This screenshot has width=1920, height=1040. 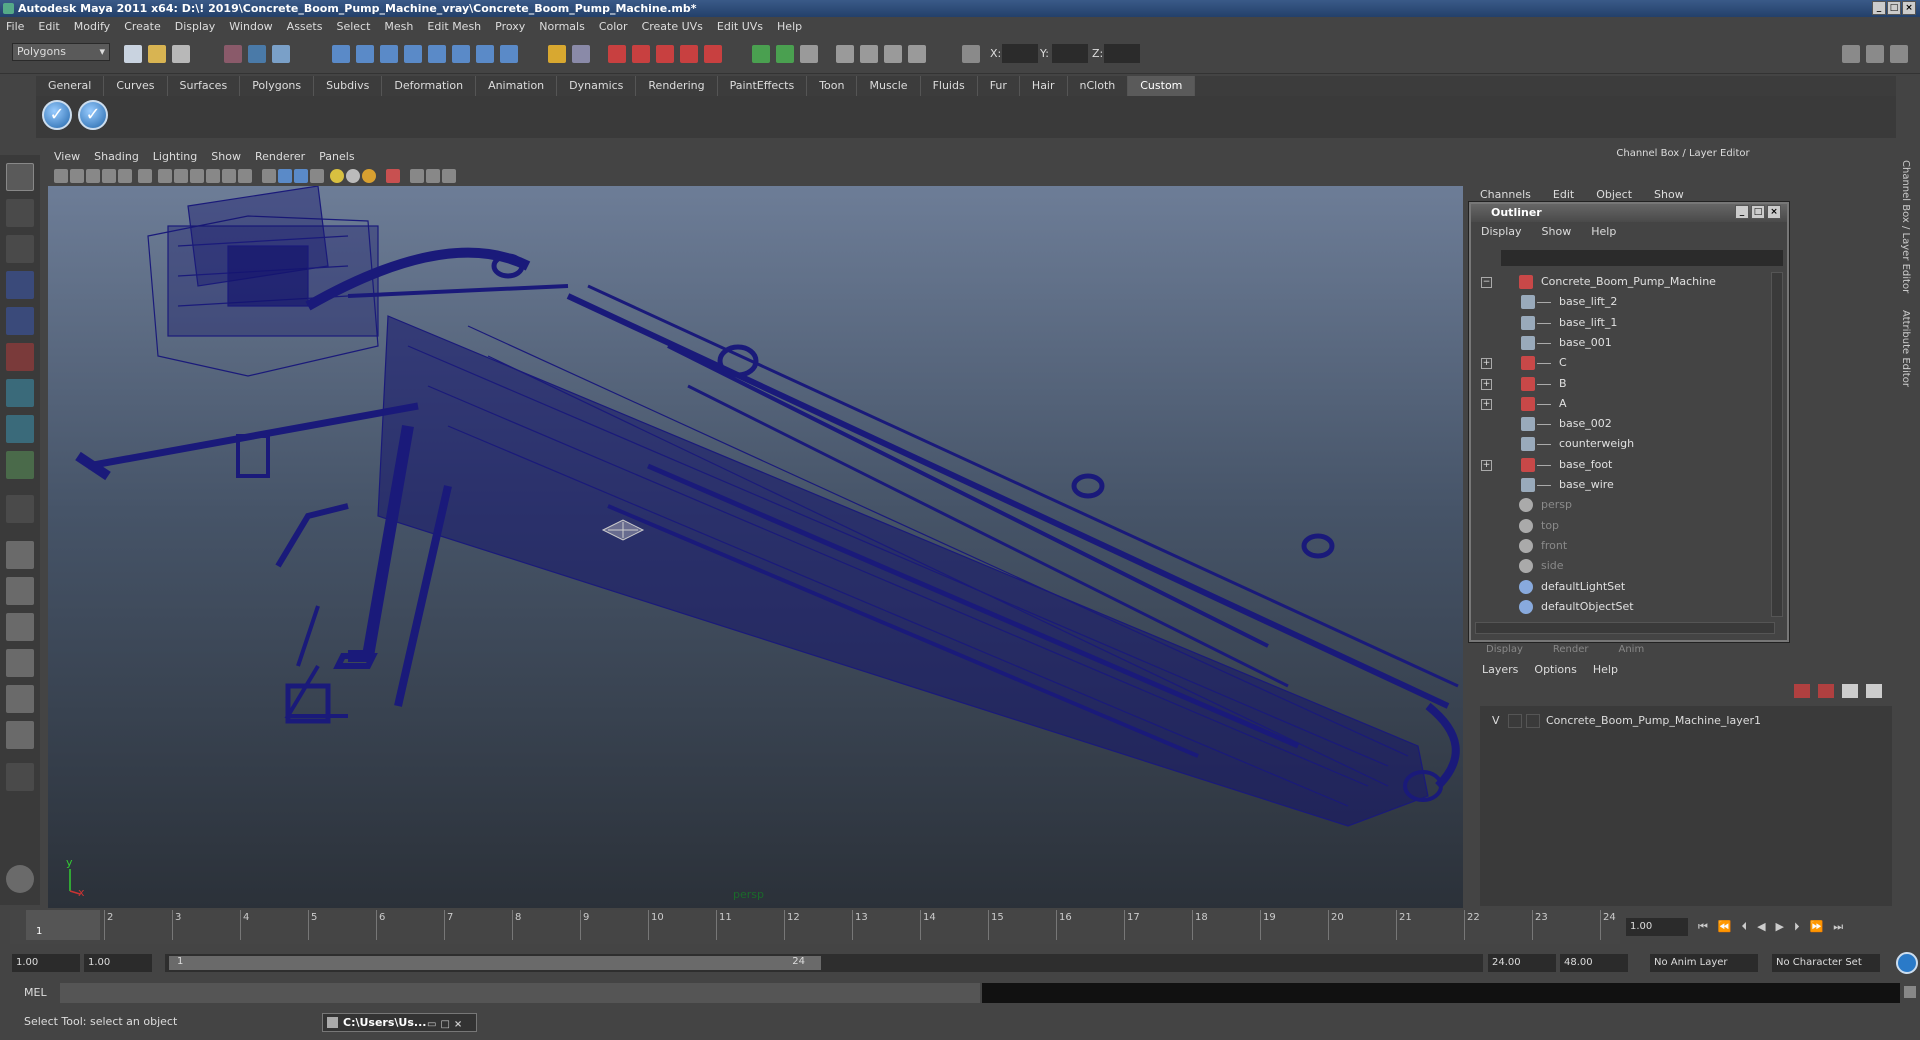 What do you see at coordinates (20, 357) in the screenshot?
I see `scale-tool-icon` at bounding box center [20, 357].